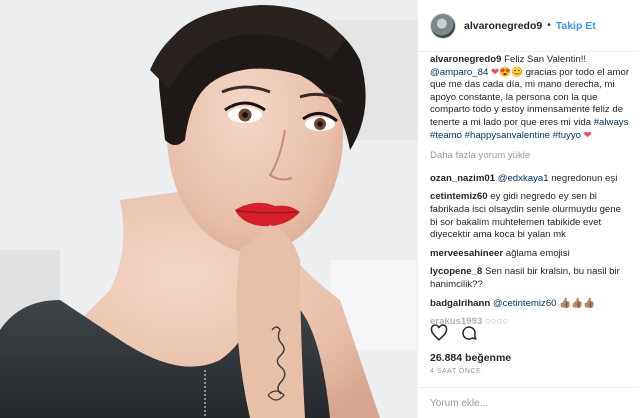  Describe the element at coordinates (460, 303) in the screenshot. I see `comment-username: badgalrihann` at that location.